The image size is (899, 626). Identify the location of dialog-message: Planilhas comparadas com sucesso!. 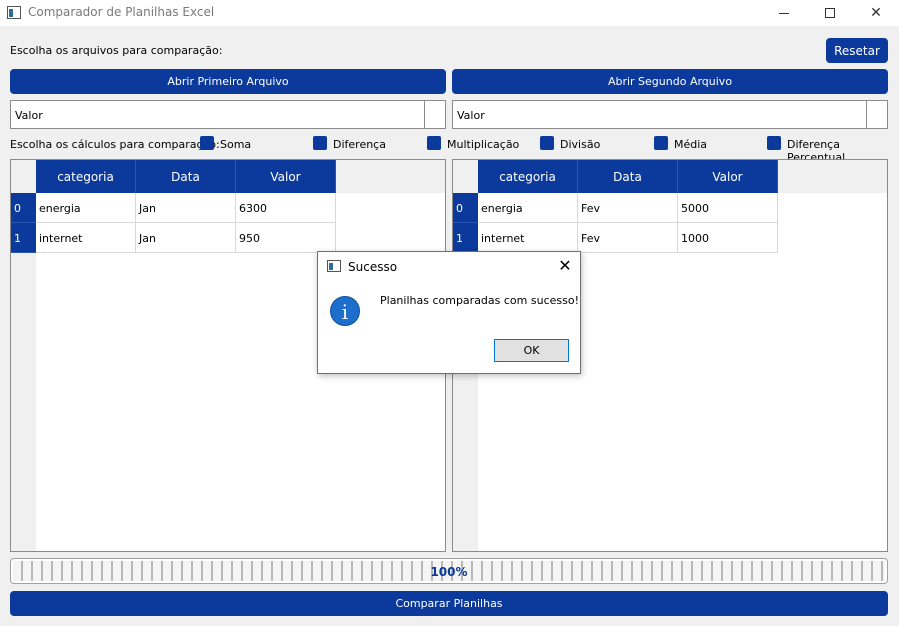
(479, 300).